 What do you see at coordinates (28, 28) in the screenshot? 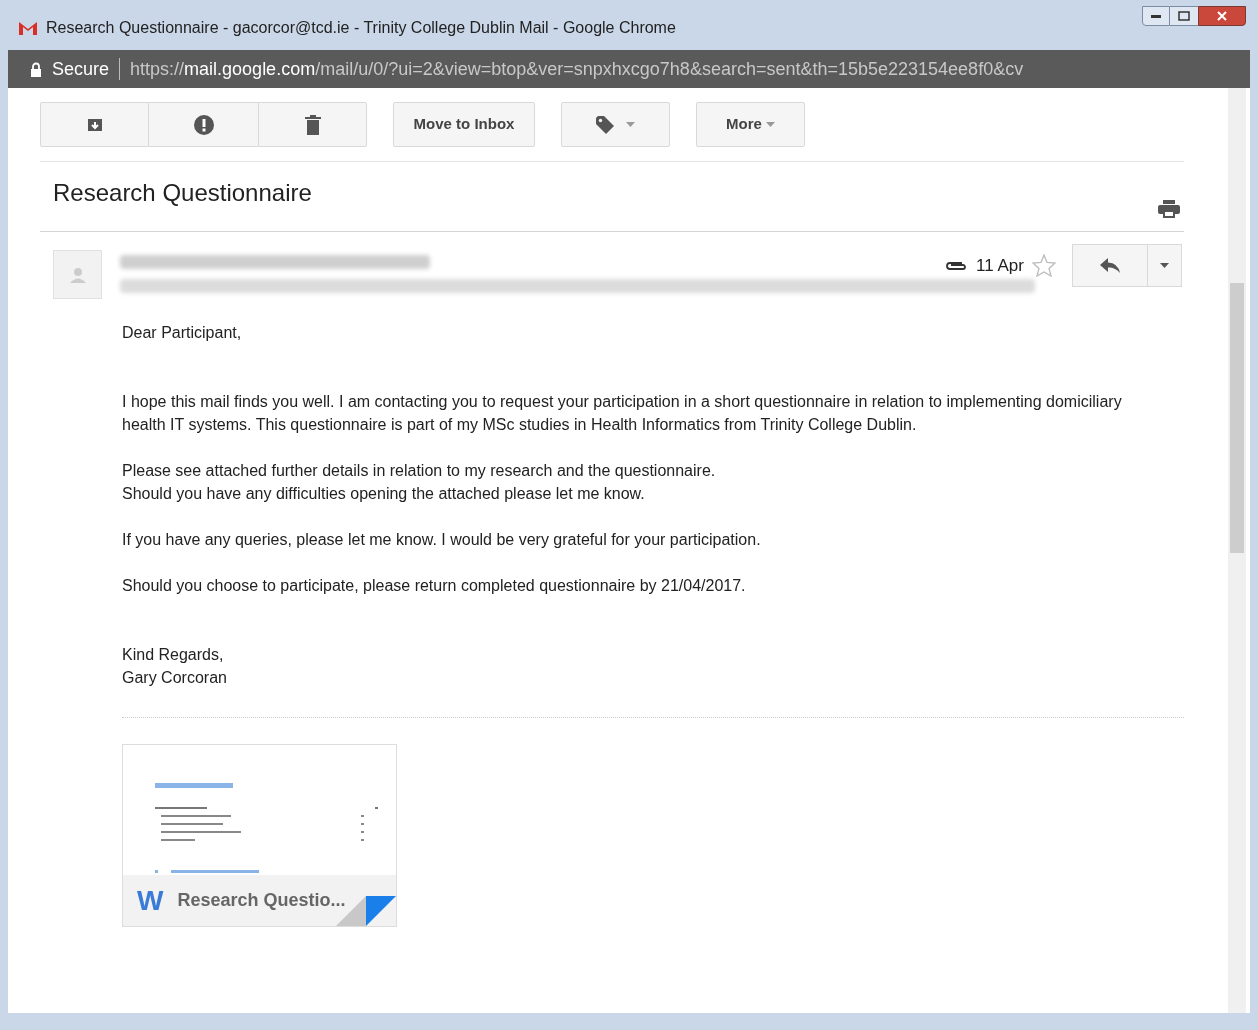
I see `mail-logo-icon` at bounding box center [28, 28].